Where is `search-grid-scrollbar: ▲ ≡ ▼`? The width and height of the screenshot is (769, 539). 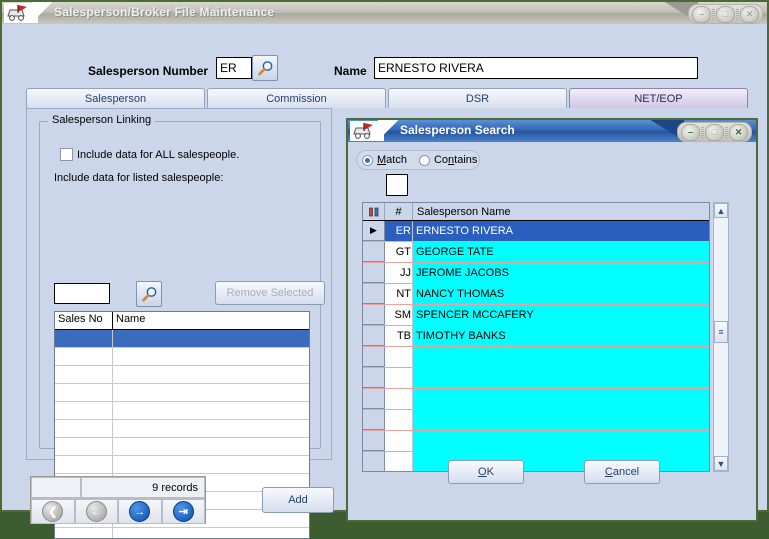
search-grid-scrollbar: ▲ ≡ ▼ is located at coordinates (721, 337).